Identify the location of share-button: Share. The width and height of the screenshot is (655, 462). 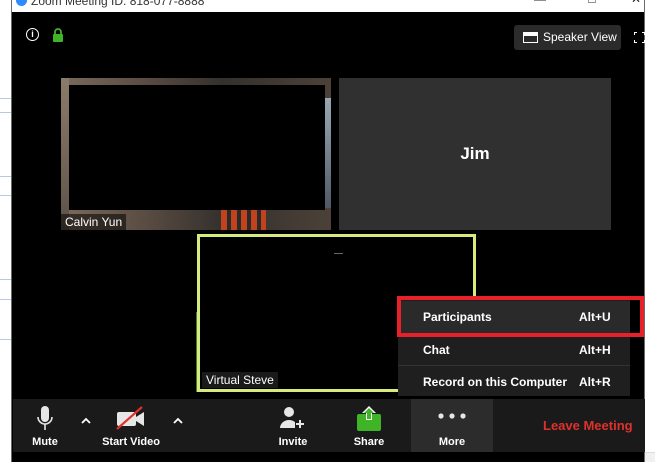
(369, 425).